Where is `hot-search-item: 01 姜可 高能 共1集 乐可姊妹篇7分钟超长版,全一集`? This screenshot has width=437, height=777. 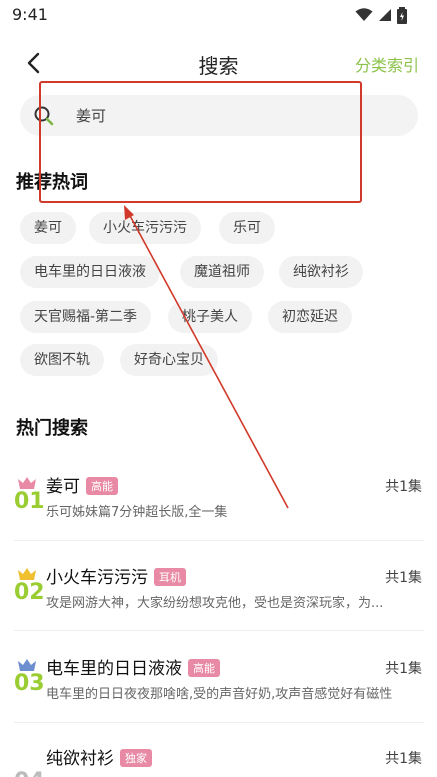
hot-search-item: 01 姜可 高能 共1集 乐可姊妹篇7分钟超长版,全一集 is located at coordinates (219, 506).